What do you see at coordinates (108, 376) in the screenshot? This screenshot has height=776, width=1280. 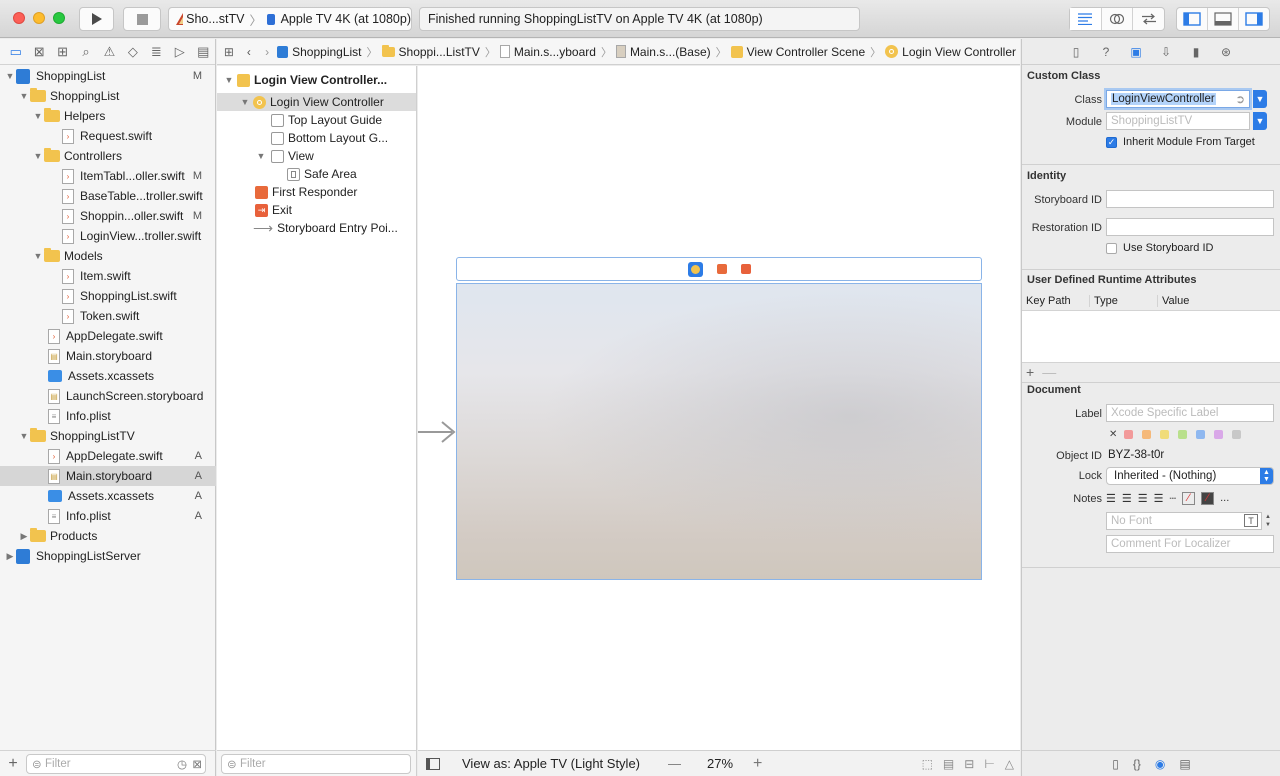 I see `tree-item: Assets.xcassets` at bounding box center [108, 376].